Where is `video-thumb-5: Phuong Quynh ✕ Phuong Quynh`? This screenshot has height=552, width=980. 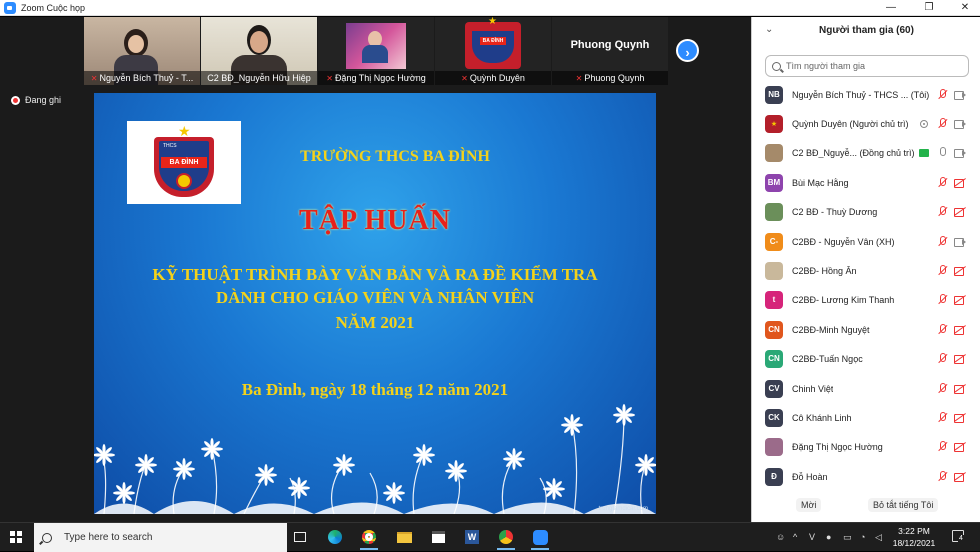
video-thumb-5: Phuong Quynh ✕ Phuong Quynh is located at coordinates (610, 51).